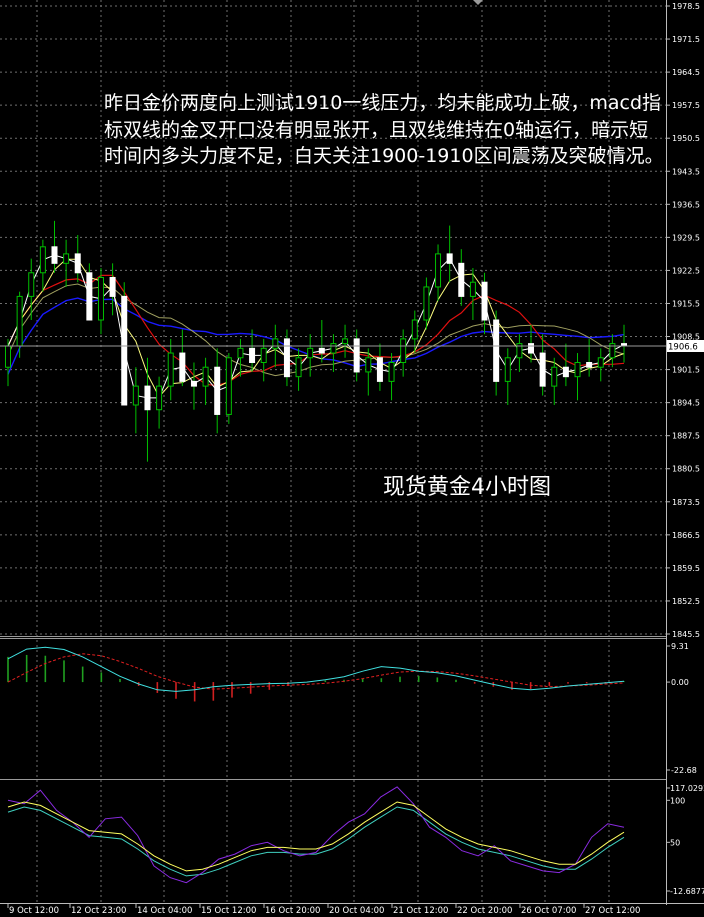 This screenshot has width=704, height=917. What do you see at coordinates (686, 303) in the screenshot?
I see `price-tick-label: 1915.5` at bounding box center [686, 303].